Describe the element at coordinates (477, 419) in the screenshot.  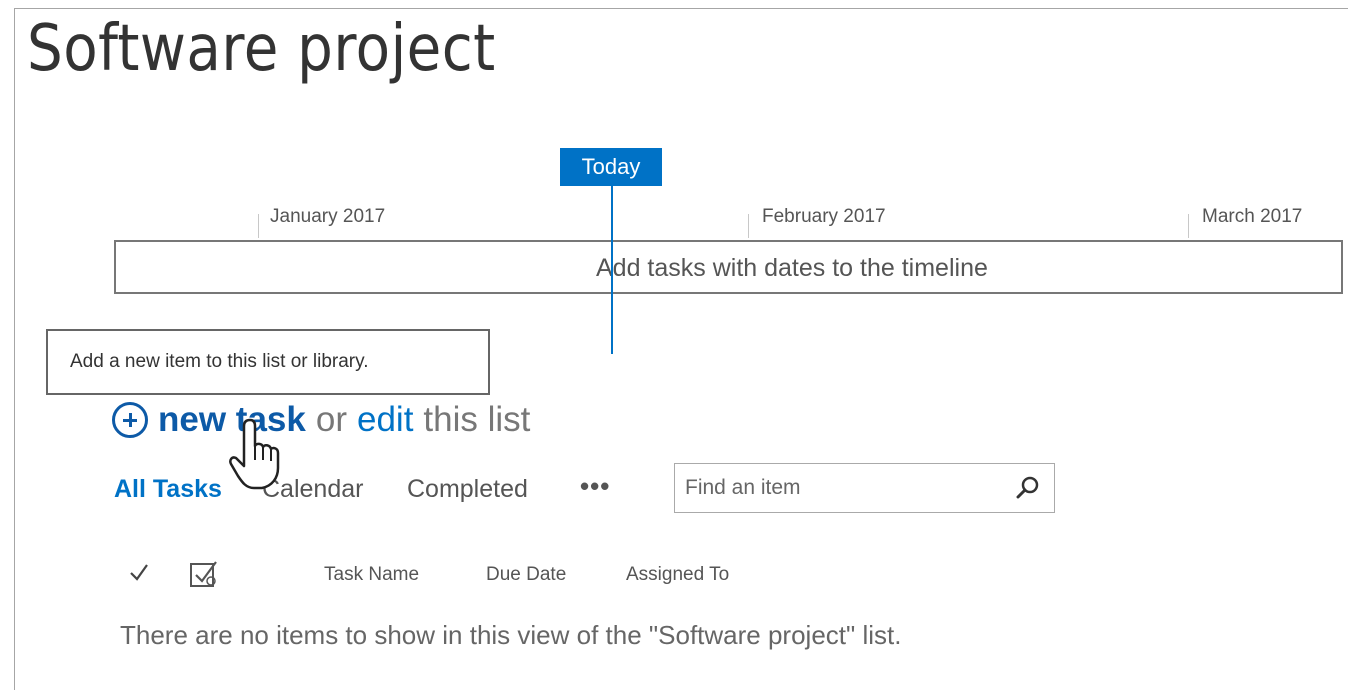
I see `this-list-text: this list` at that location.